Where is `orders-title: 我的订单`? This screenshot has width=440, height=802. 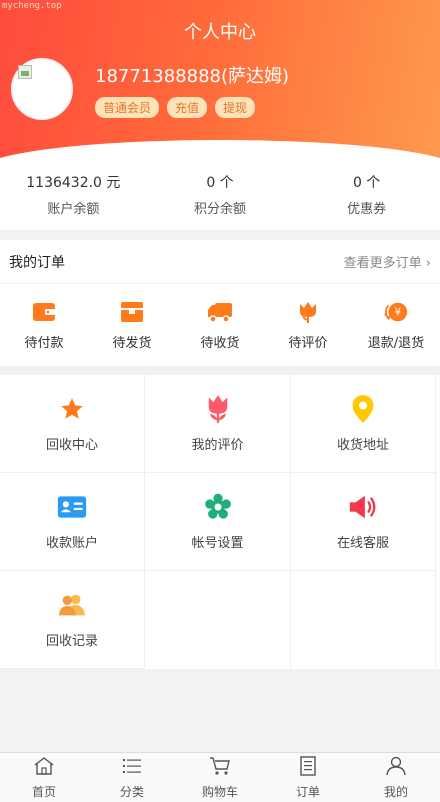
orders-title: 我的订单 is located at coordinates (37, 262).